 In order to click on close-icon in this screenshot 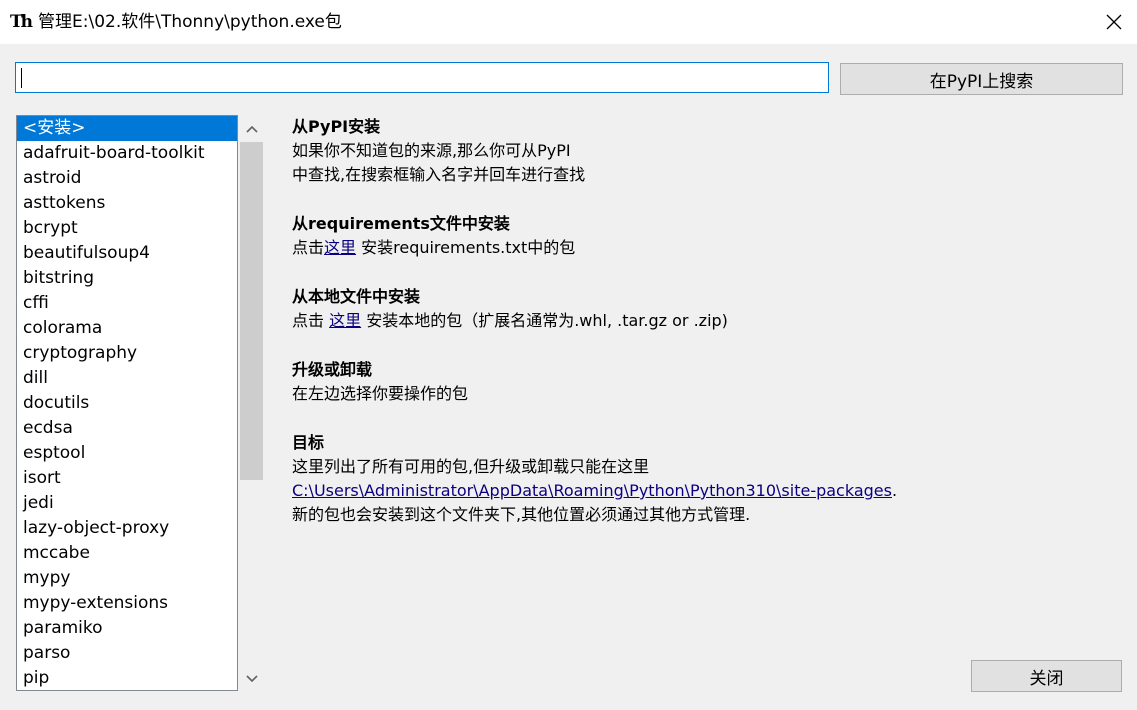, I will do `click(1114, 22)`.